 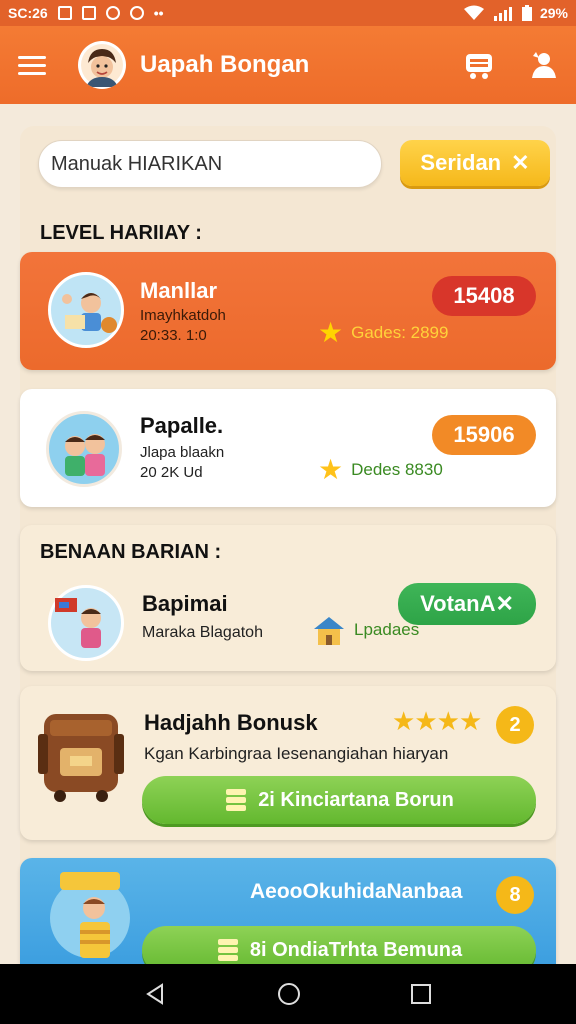 What do you see at coordinates (171, 472) in the screenshot?
I see `card-sub-line2: 20 2K Ud` at bounding box center [171, 472].